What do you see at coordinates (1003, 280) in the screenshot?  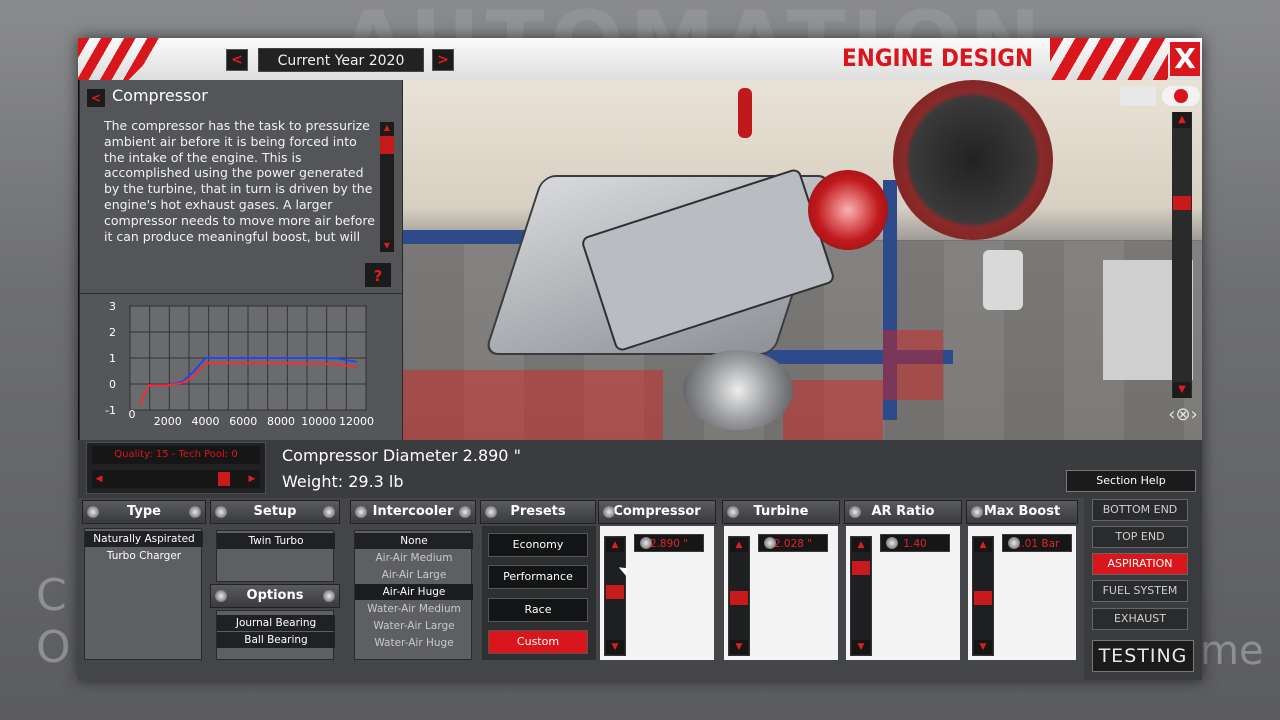 I see `fuel-canister` at bounding box center [1003, 280].